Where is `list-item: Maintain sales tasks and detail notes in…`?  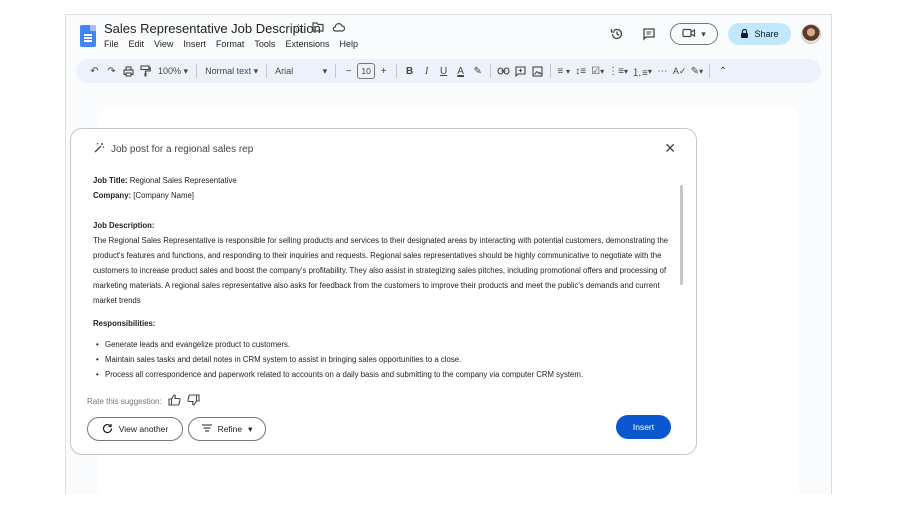
list-item: Maintain sales tasks and detail notes in… is located at coordinates (383, 359).